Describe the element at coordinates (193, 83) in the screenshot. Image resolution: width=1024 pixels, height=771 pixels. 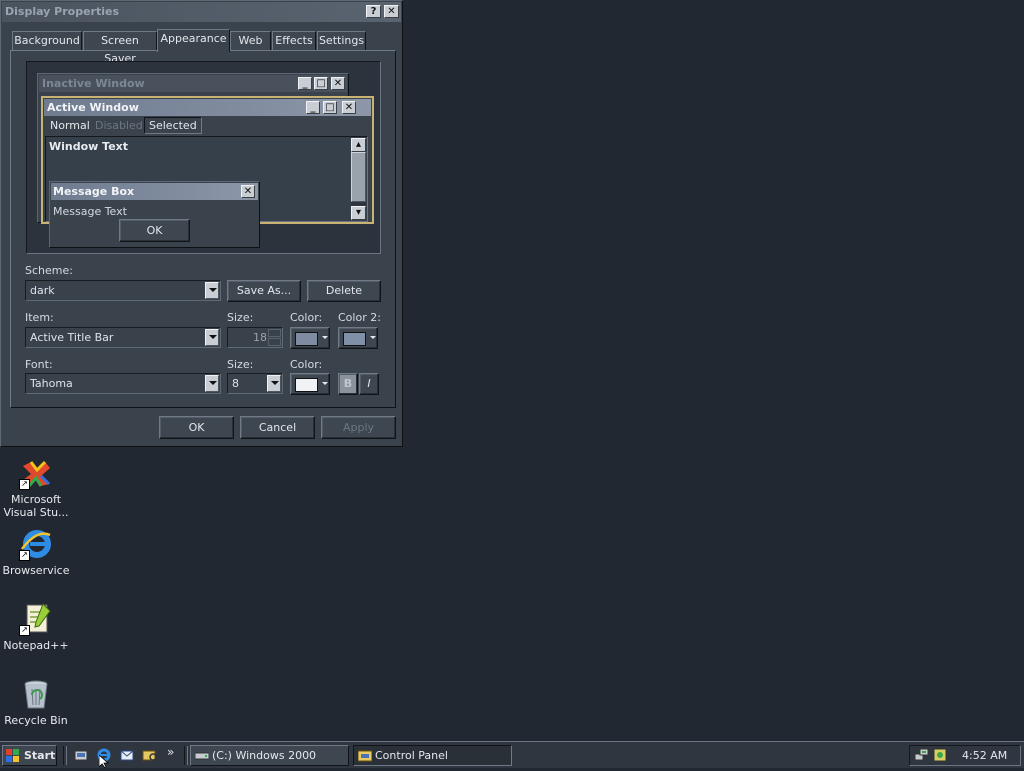
I see `inactive-title-bar: Inactive Window _ □ ✕` at that location.